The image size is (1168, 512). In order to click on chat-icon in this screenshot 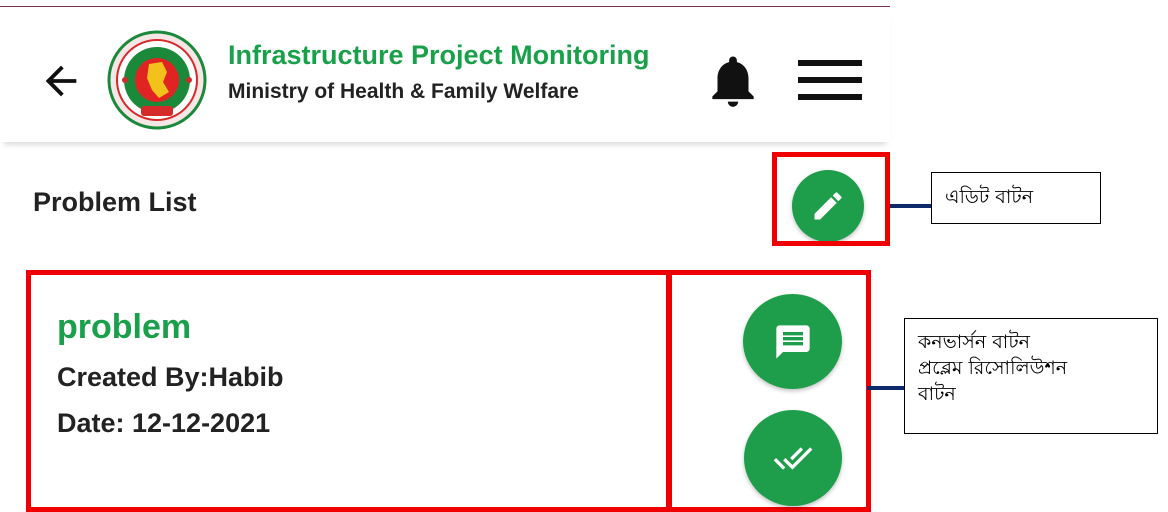, I will do `click(792, 341)`.